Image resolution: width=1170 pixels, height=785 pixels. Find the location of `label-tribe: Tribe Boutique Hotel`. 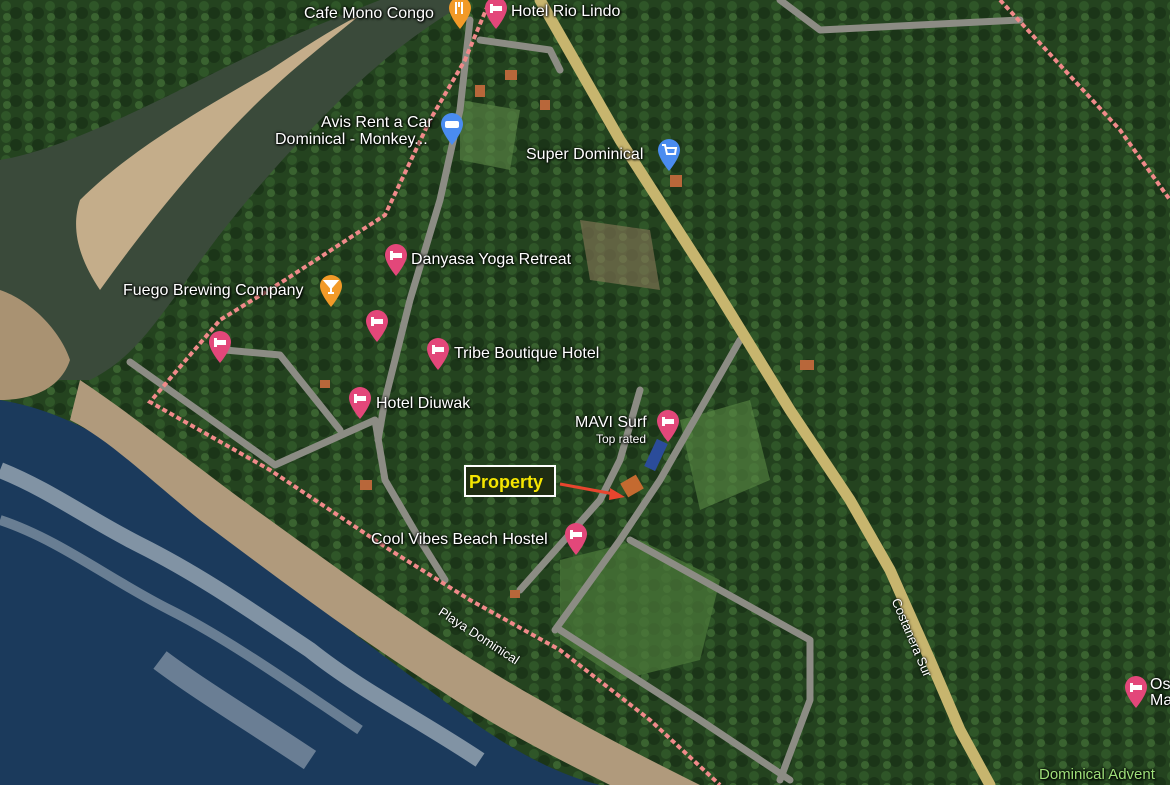

label-tribe: Tribe Boutique Hotel is located at coordinates (526, 354).